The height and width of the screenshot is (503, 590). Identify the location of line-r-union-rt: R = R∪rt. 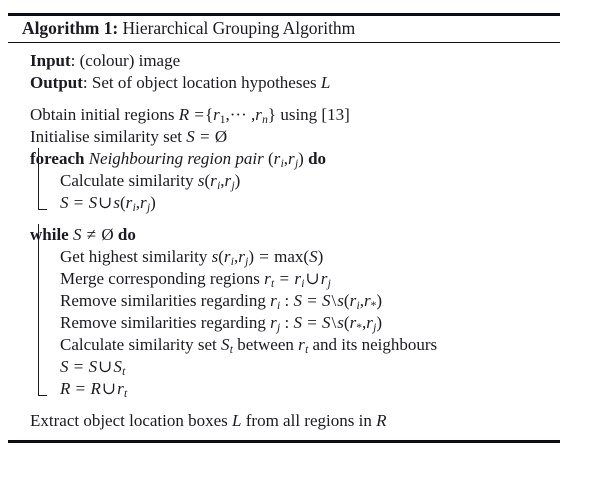
(284, 389).